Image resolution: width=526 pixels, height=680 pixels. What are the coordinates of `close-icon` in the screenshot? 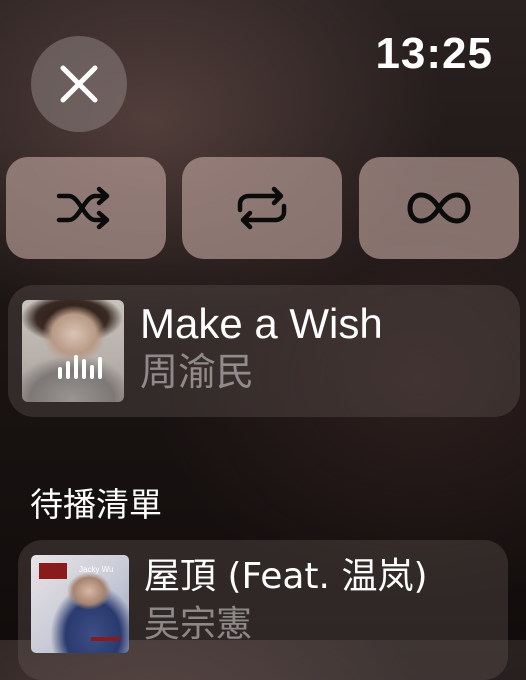 It's located at (79, 84).